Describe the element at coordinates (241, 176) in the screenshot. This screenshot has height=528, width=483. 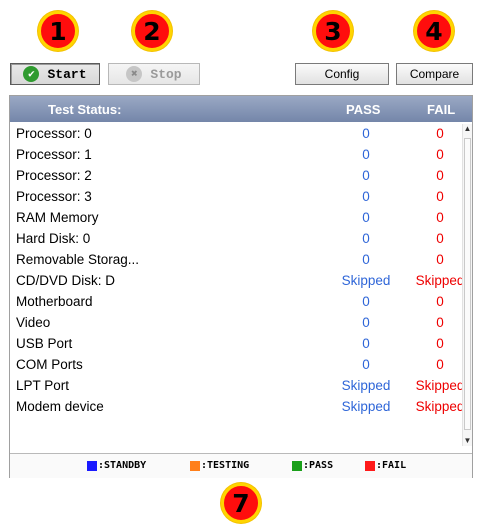
I see `test-row: Processor: 200` at that location.